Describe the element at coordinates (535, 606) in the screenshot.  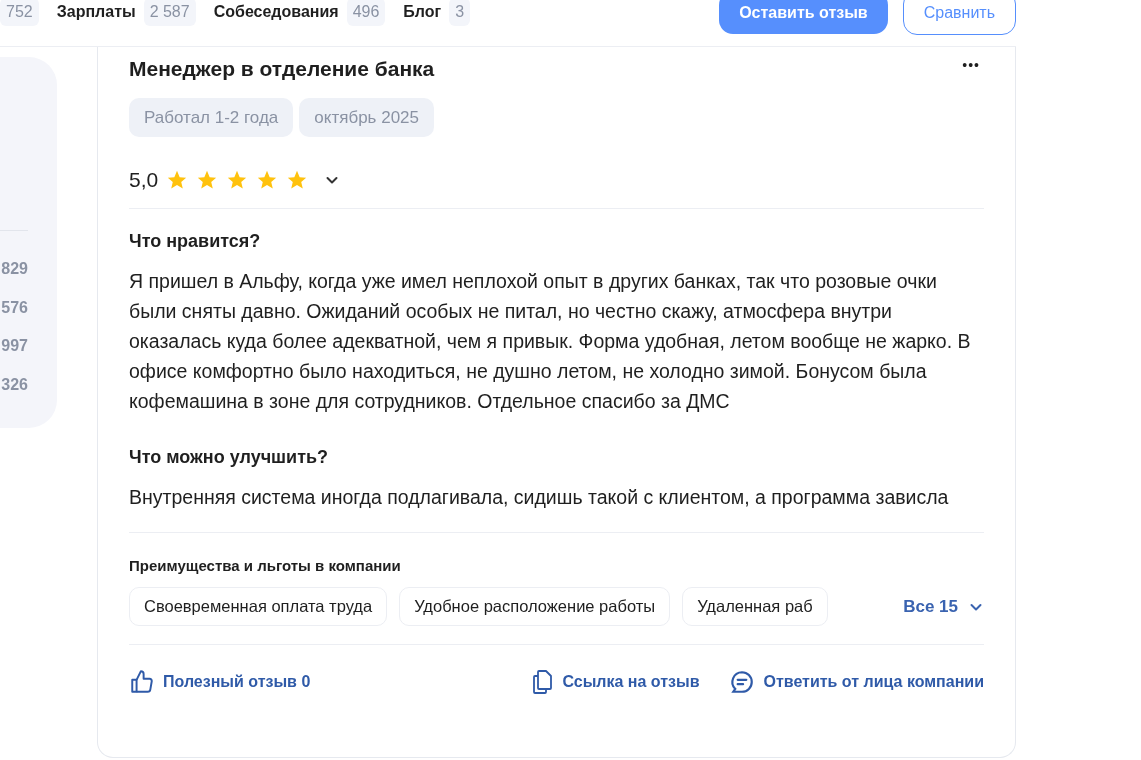
I see `benefit-chip: Удобное расположение работы` at that location.